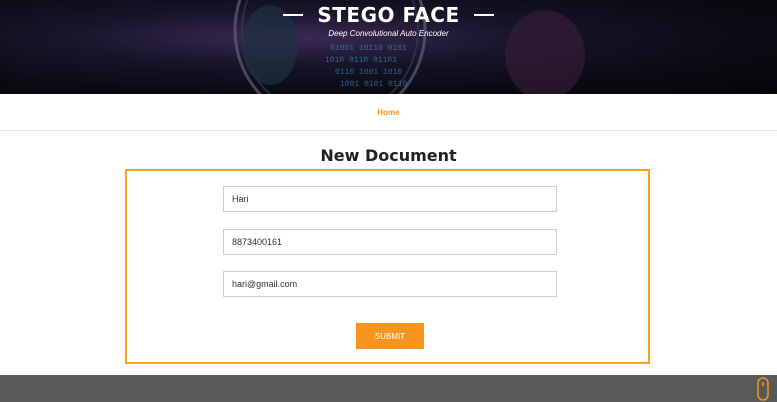  Describe the element at coordinates (390, 199) in the screenshot. I see `name-field` at that location.